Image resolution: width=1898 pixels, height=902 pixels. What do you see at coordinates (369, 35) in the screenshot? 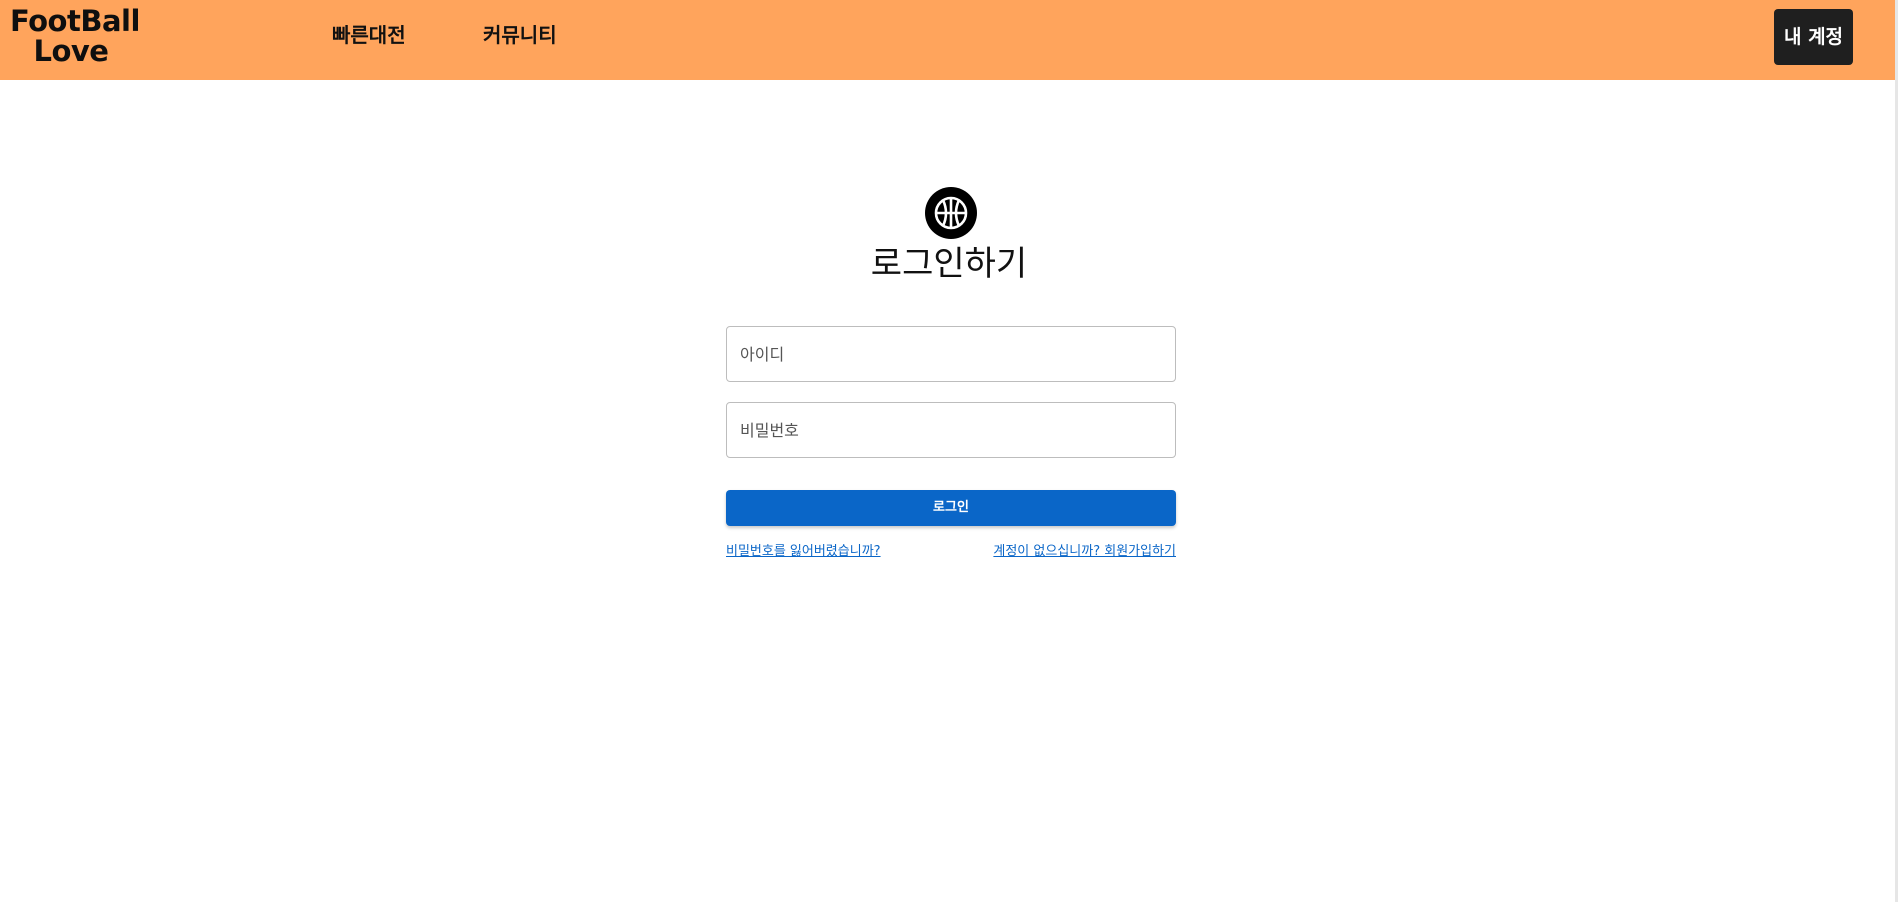
I see `nav-item-quick-match: 빠른대전` at bounding box center [369, 35].